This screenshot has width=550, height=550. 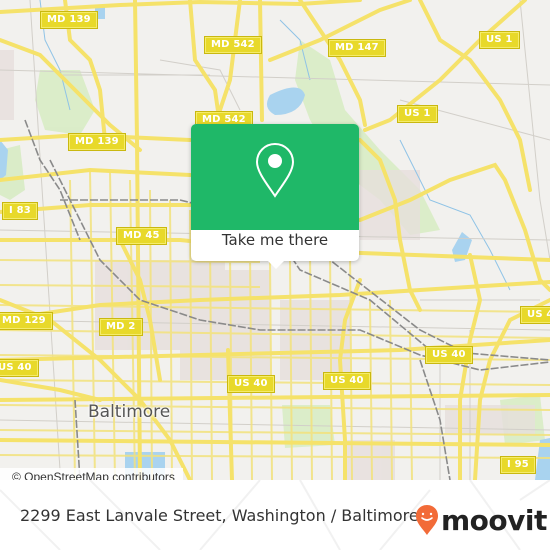 What do you see at coordinates (276, 265) in the screenshot?
I see `popup-pointer` at bounding box center [276, 265].